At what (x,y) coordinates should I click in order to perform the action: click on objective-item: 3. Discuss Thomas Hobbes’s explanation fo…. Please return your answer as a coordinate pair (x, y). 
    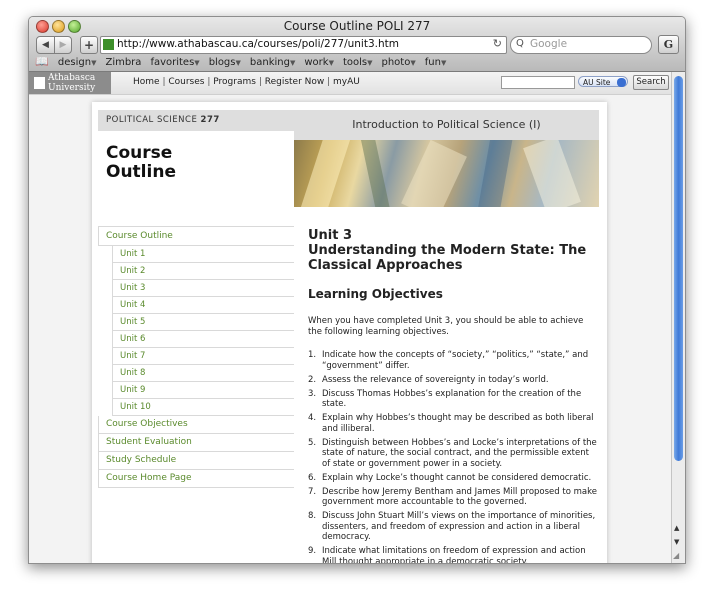
    Looking at the image, I should click on (453, 399).